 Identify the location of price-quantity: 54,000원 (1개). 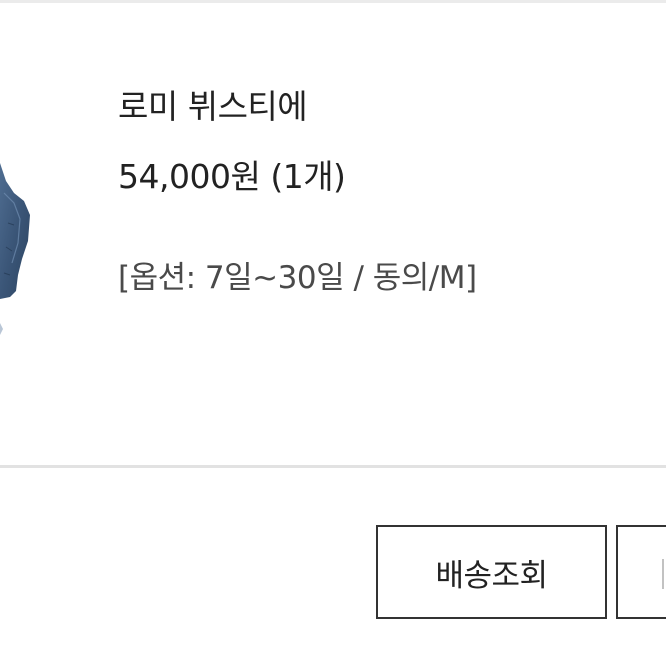
(232, 176).